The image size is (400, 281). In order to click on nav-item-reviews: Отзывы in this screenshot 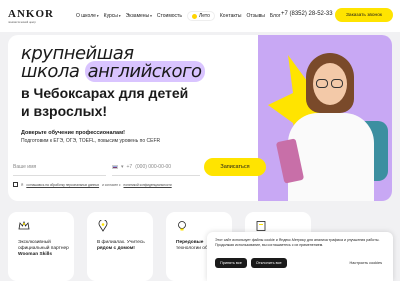, I will do `click(256, 16)`.